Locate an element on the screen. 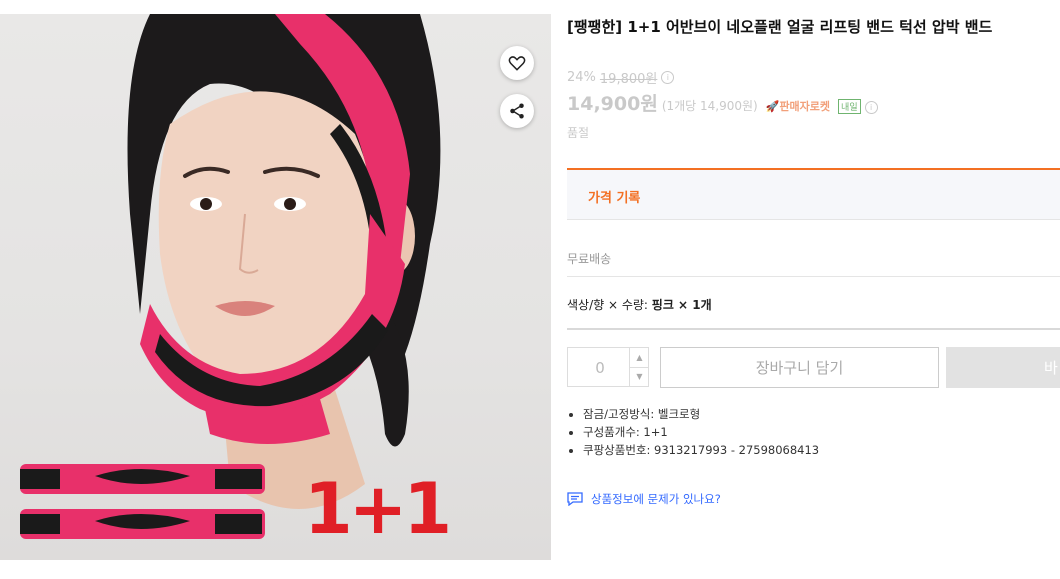  wishlist-button is located at coordinates (517, 63).